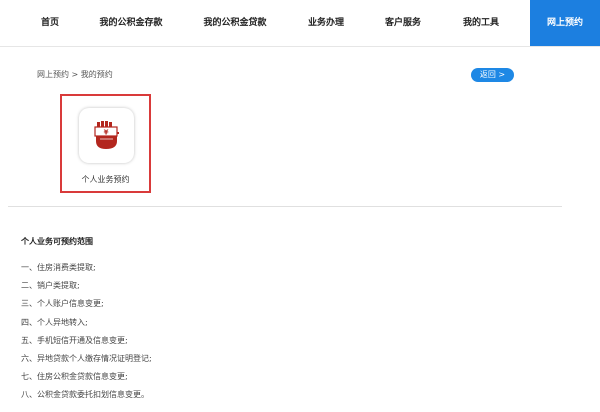  What do you see at coordinates (57, 241) in the screenshot?
I see `scope-title: 个人业务可预约范围` at bounding box center [57, 241].